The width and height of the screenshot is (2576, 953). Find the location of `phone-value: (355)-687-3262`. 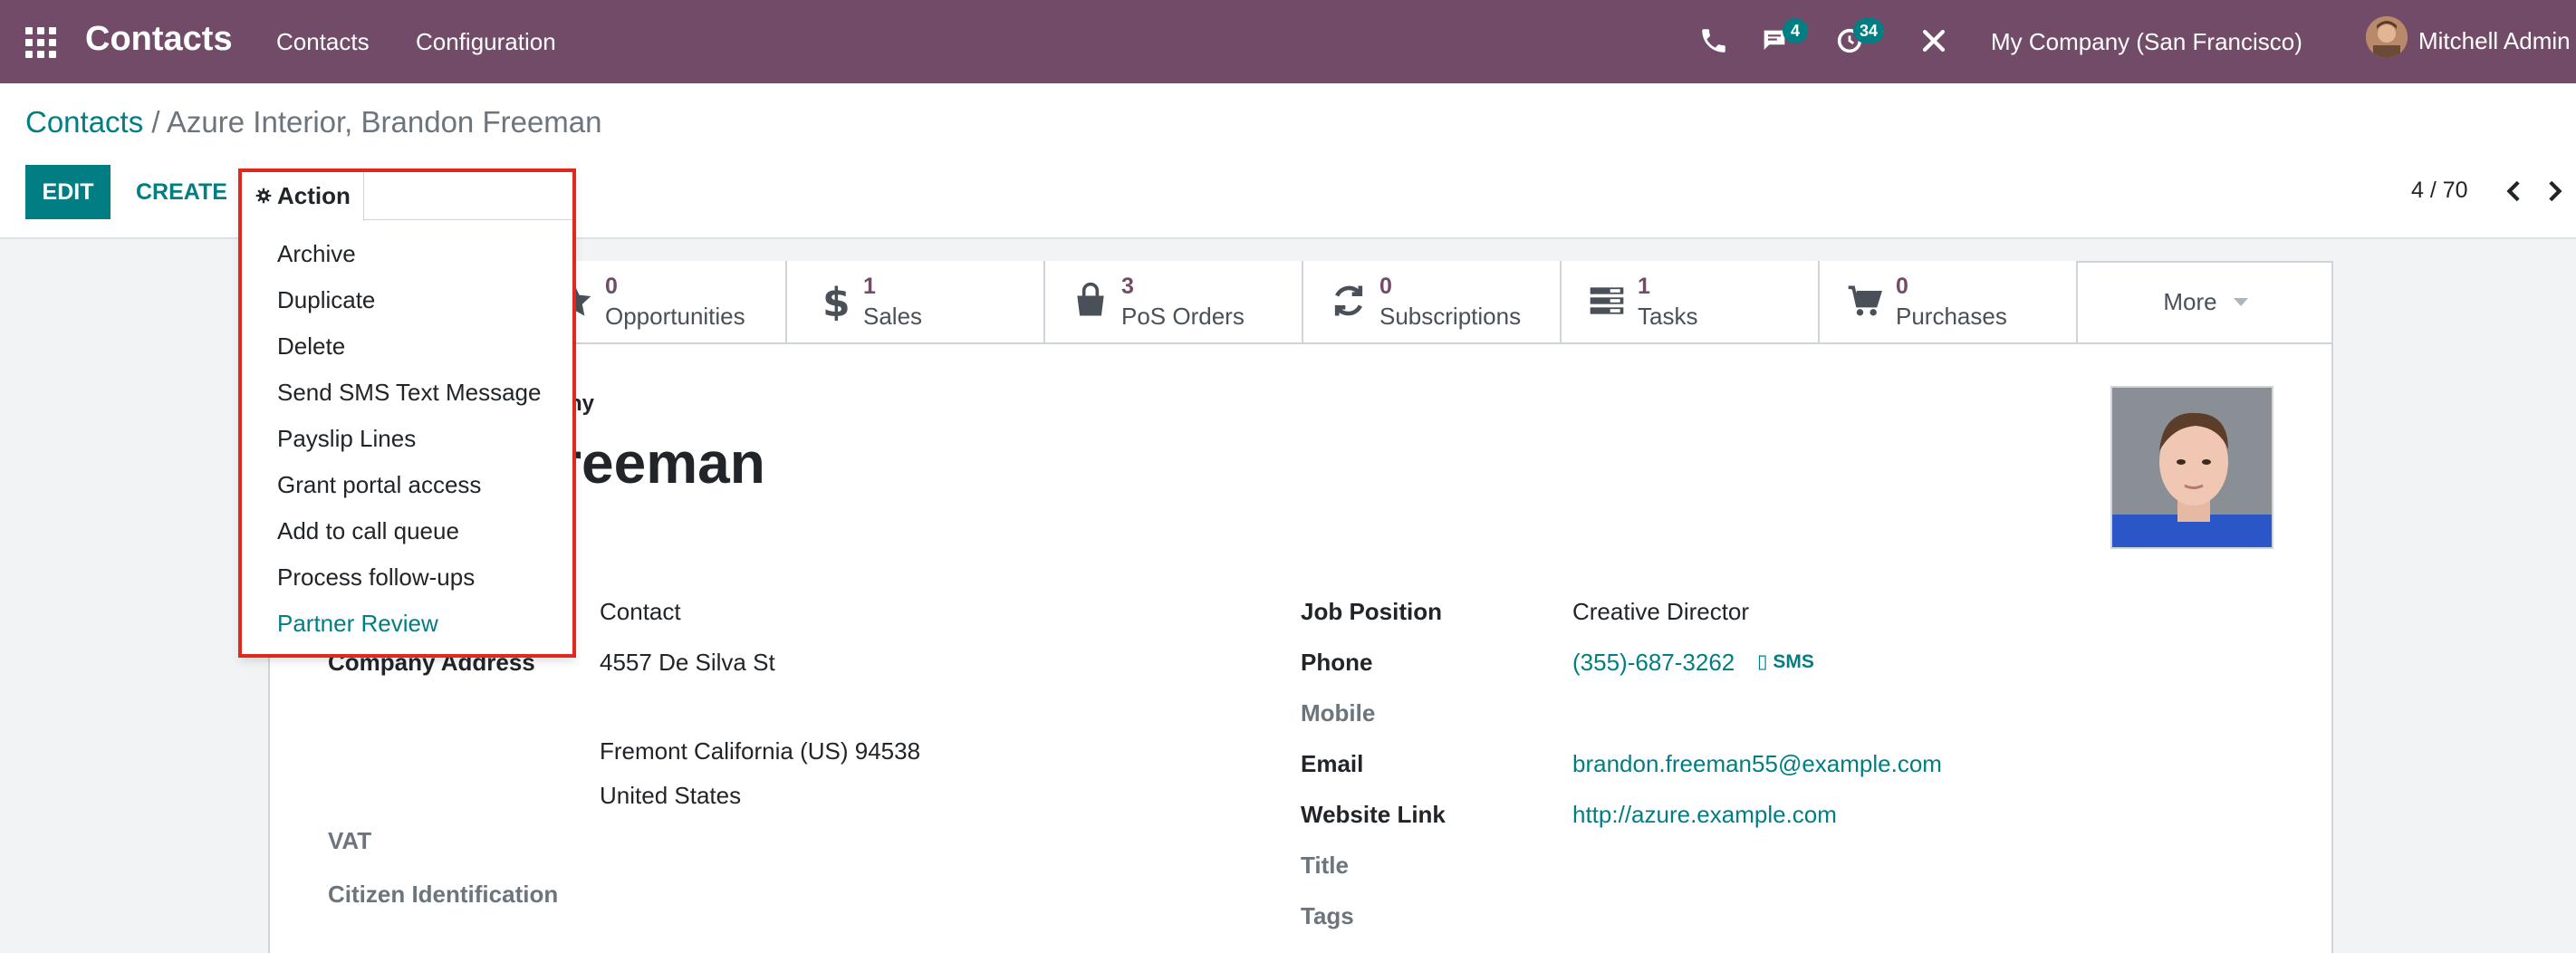

phone-value: (355)-687-3262 is located at coordinates (1653, 663).